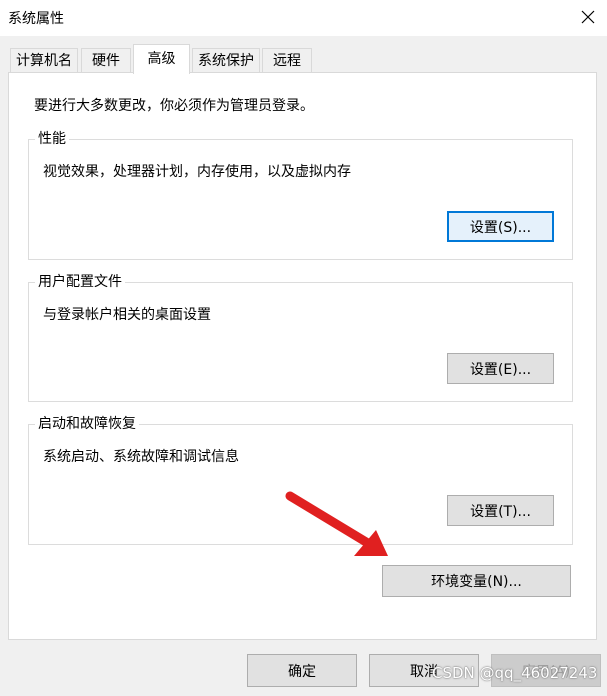 Image resolution: width=607 pixels, height=696 pixels. What do you see at coordinates (302, 670) in the screenshot?
I see `ok-button: 确定` at bounding box center [302, 670].